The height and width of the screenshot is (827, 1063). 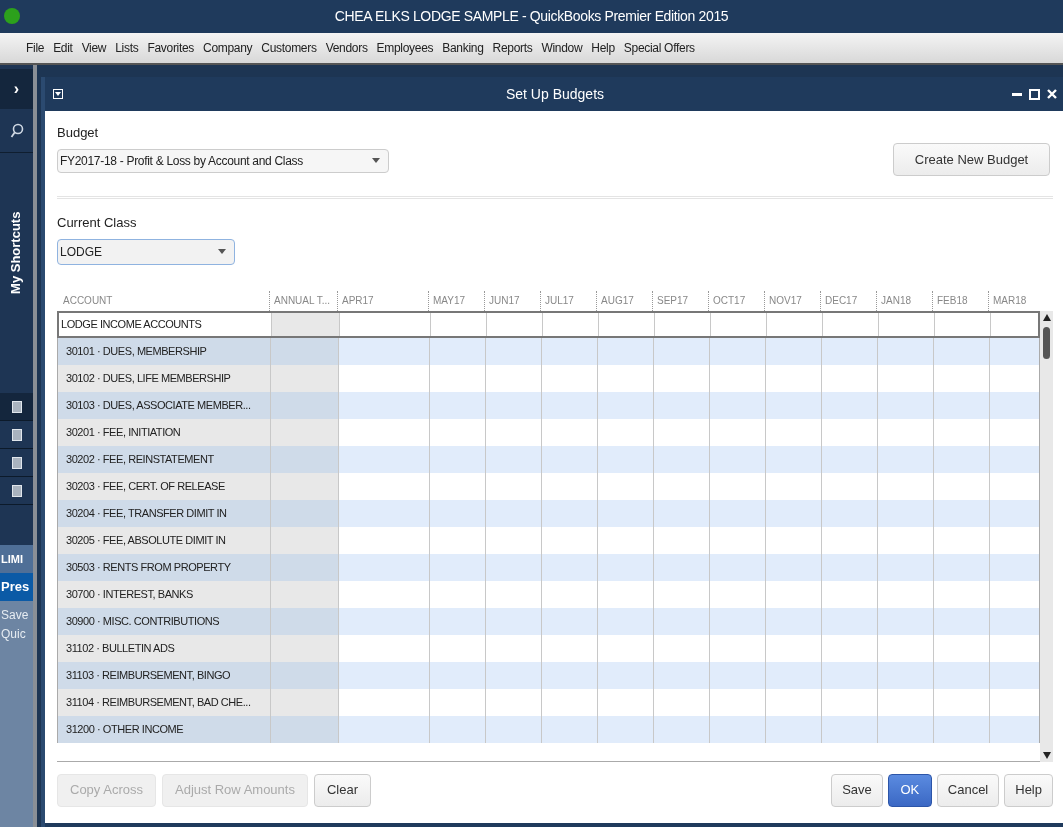 I want to click on dialog-button: Cancel, so click(x=968, y=790).